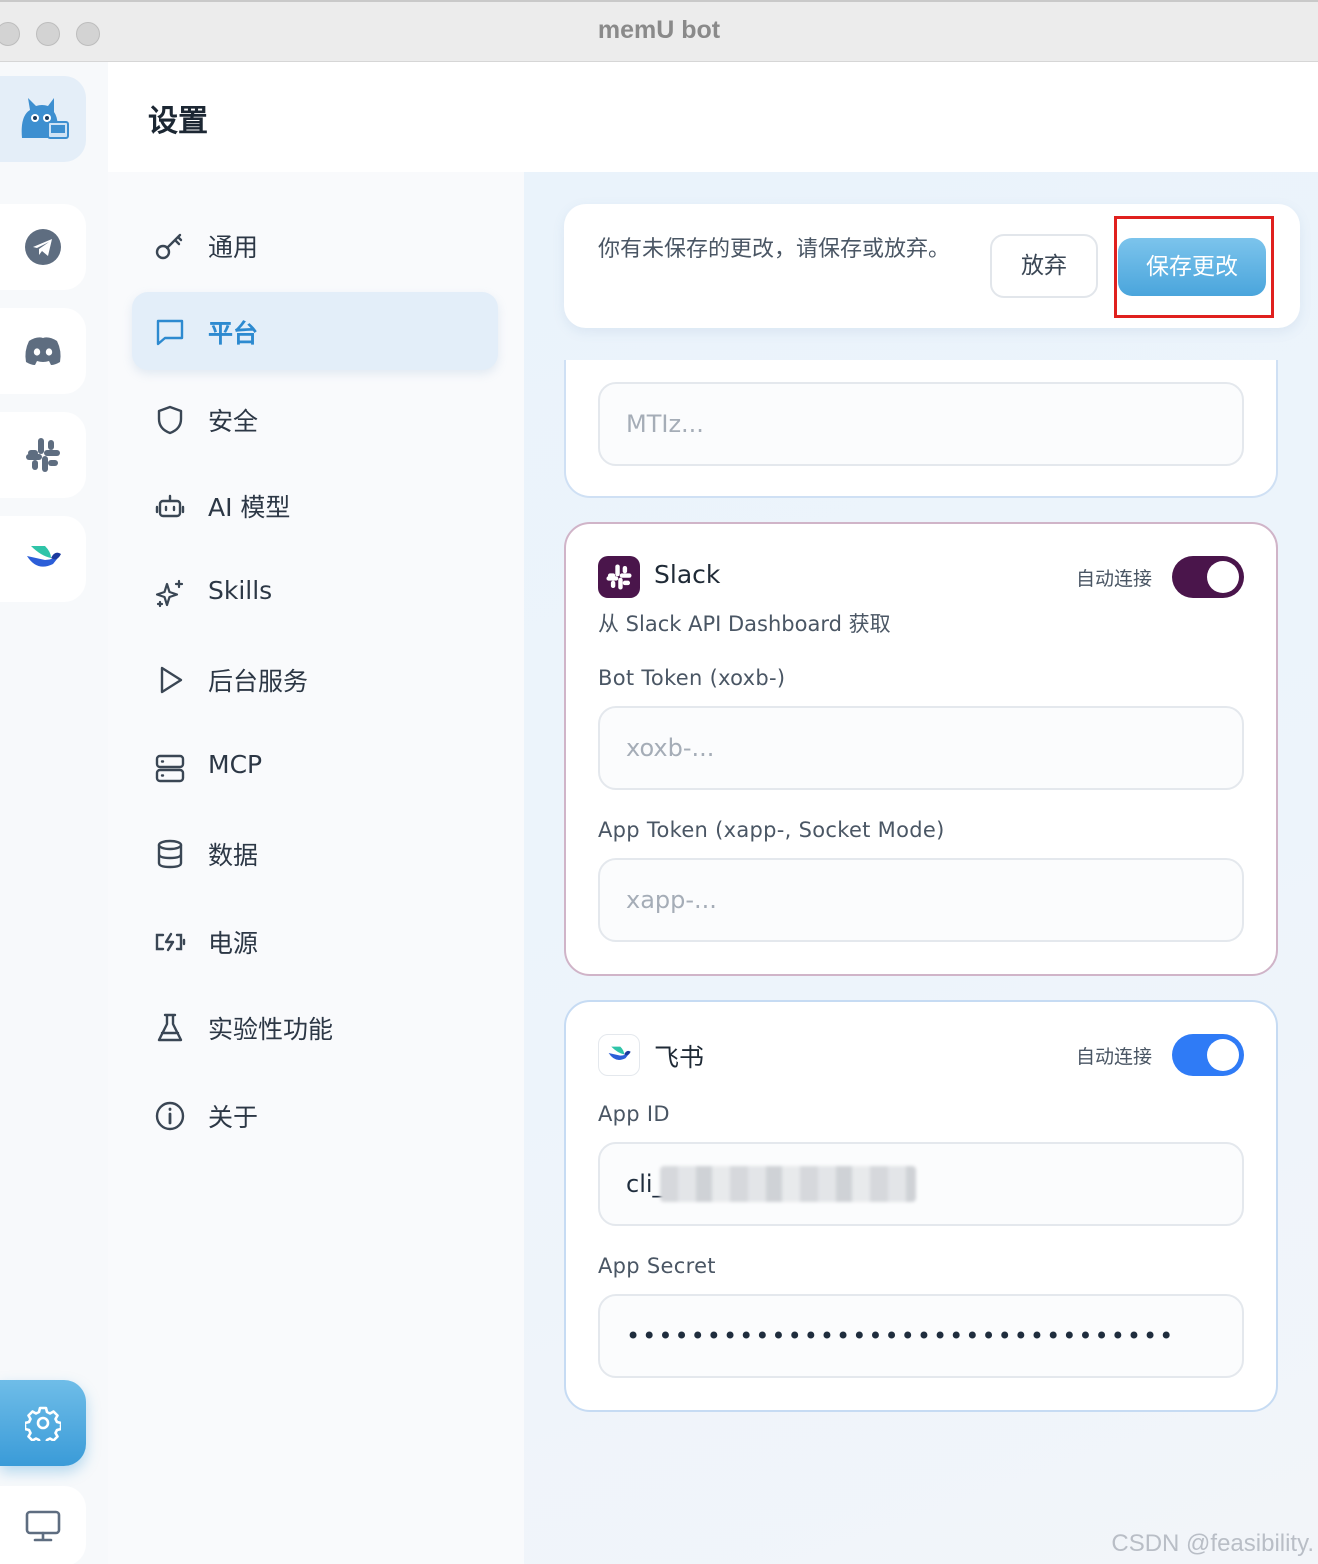  What do you see at coordinates (315, 593) in the screenshot?
I see `nav-item-skills: Skills` at bounding box center [315, 593].